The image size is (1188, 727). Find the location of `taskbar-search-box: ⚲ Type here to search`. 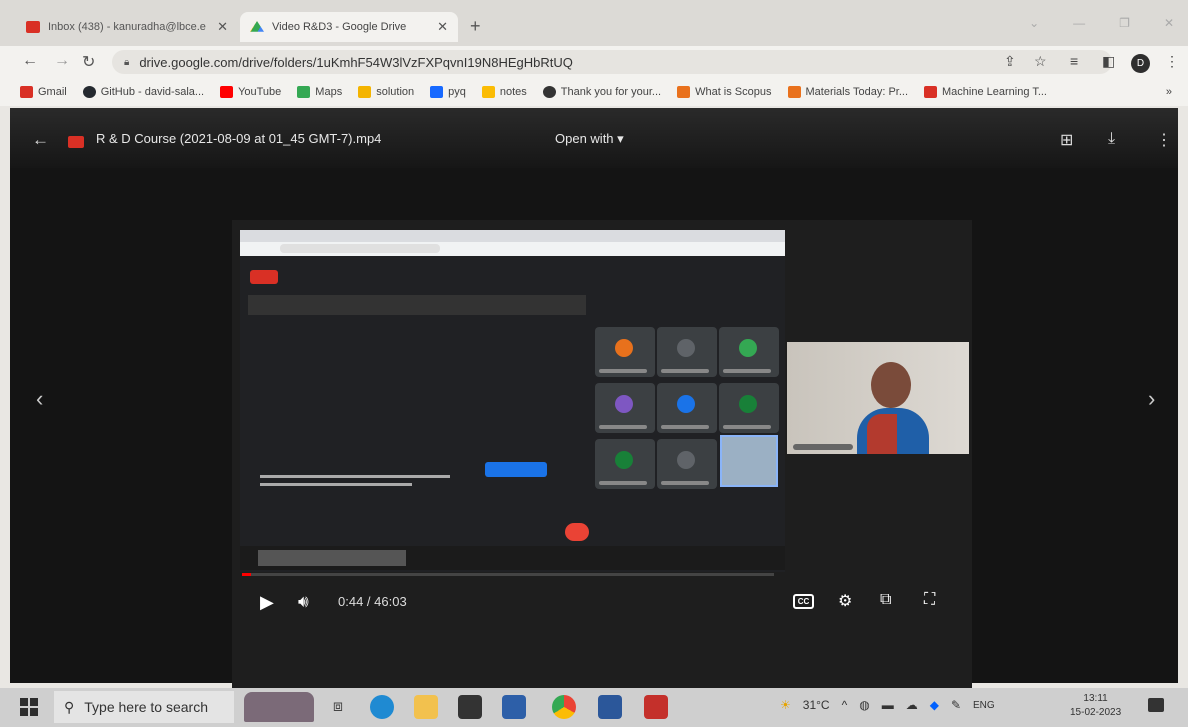

taskbar-search-box: ⚲ Type here to search is located at coordinates (144, 707).